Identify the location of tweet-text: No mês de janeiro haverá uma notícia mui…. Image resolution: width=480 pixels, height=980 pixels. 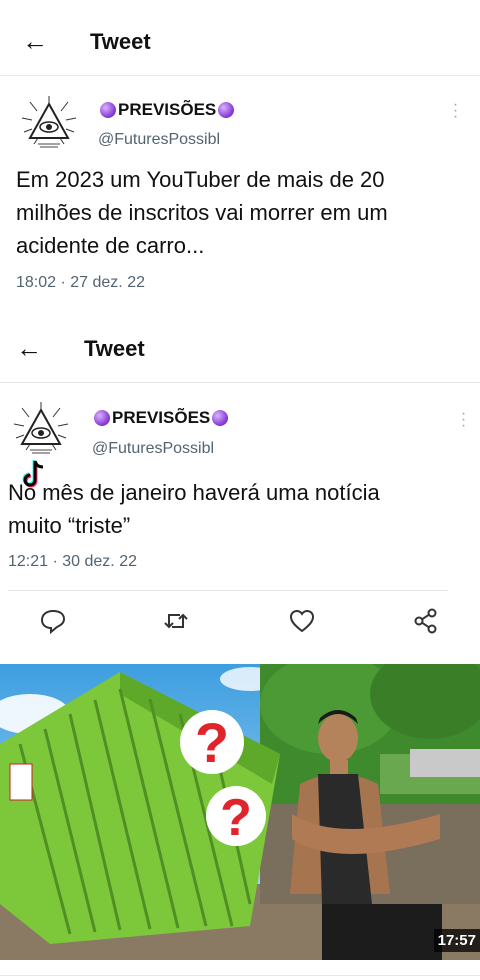
(194, 509).